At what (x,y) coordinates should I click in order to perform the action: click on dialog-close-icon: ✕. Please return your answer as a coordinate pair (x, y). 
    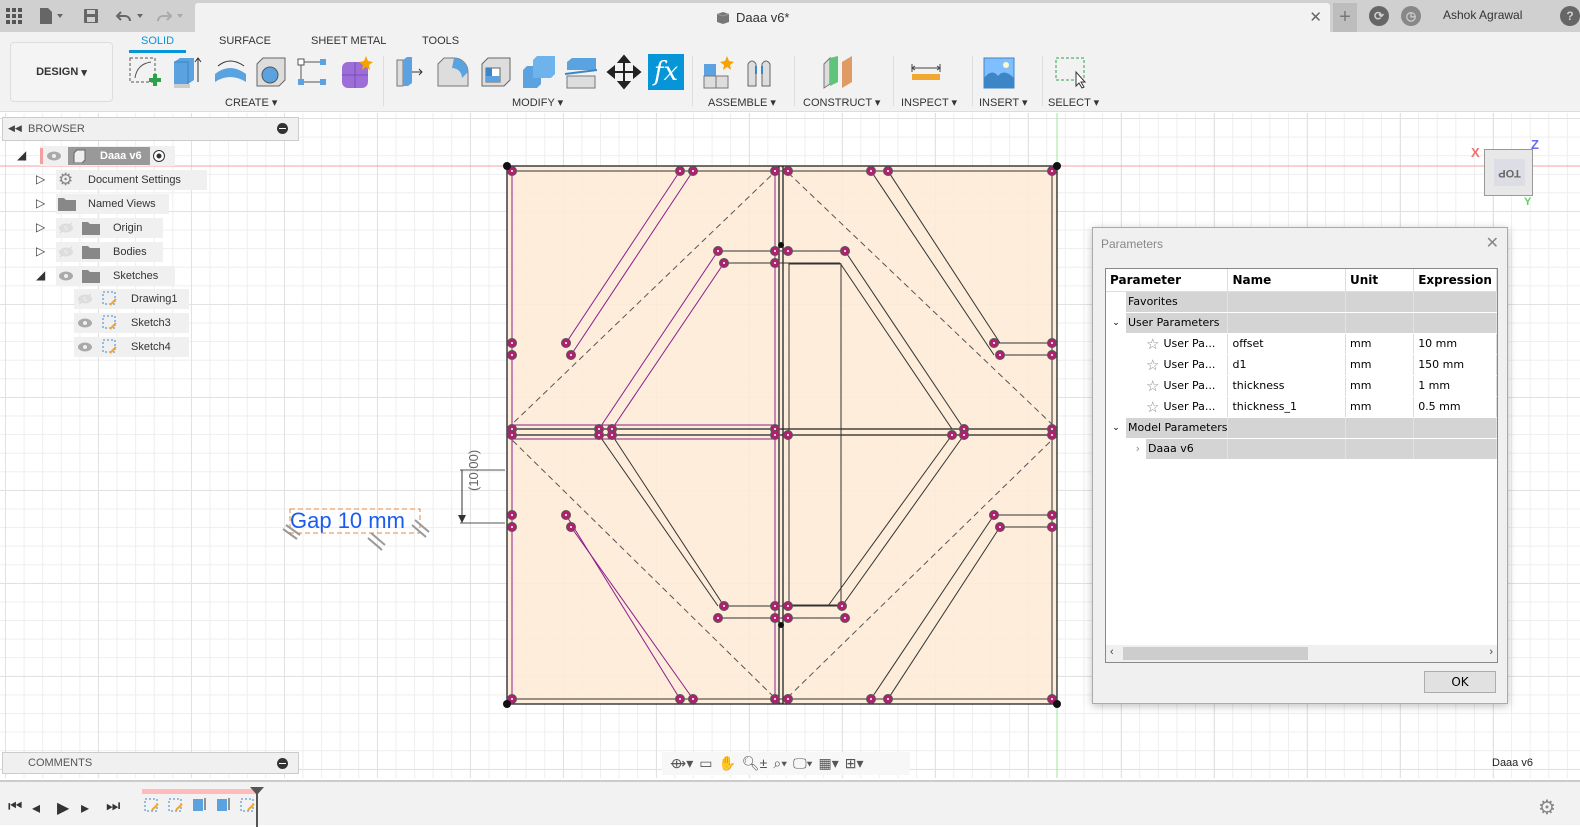
    Looking at the image, I should click on (1492, 243).